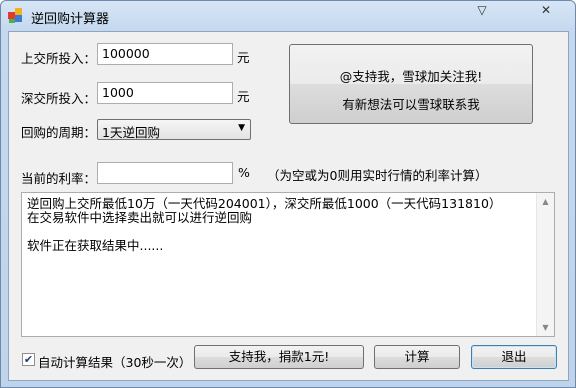  Describe the element at coordinates (165, 93) in the screenshot. I see `sz-investment-input: 1000` at that location.